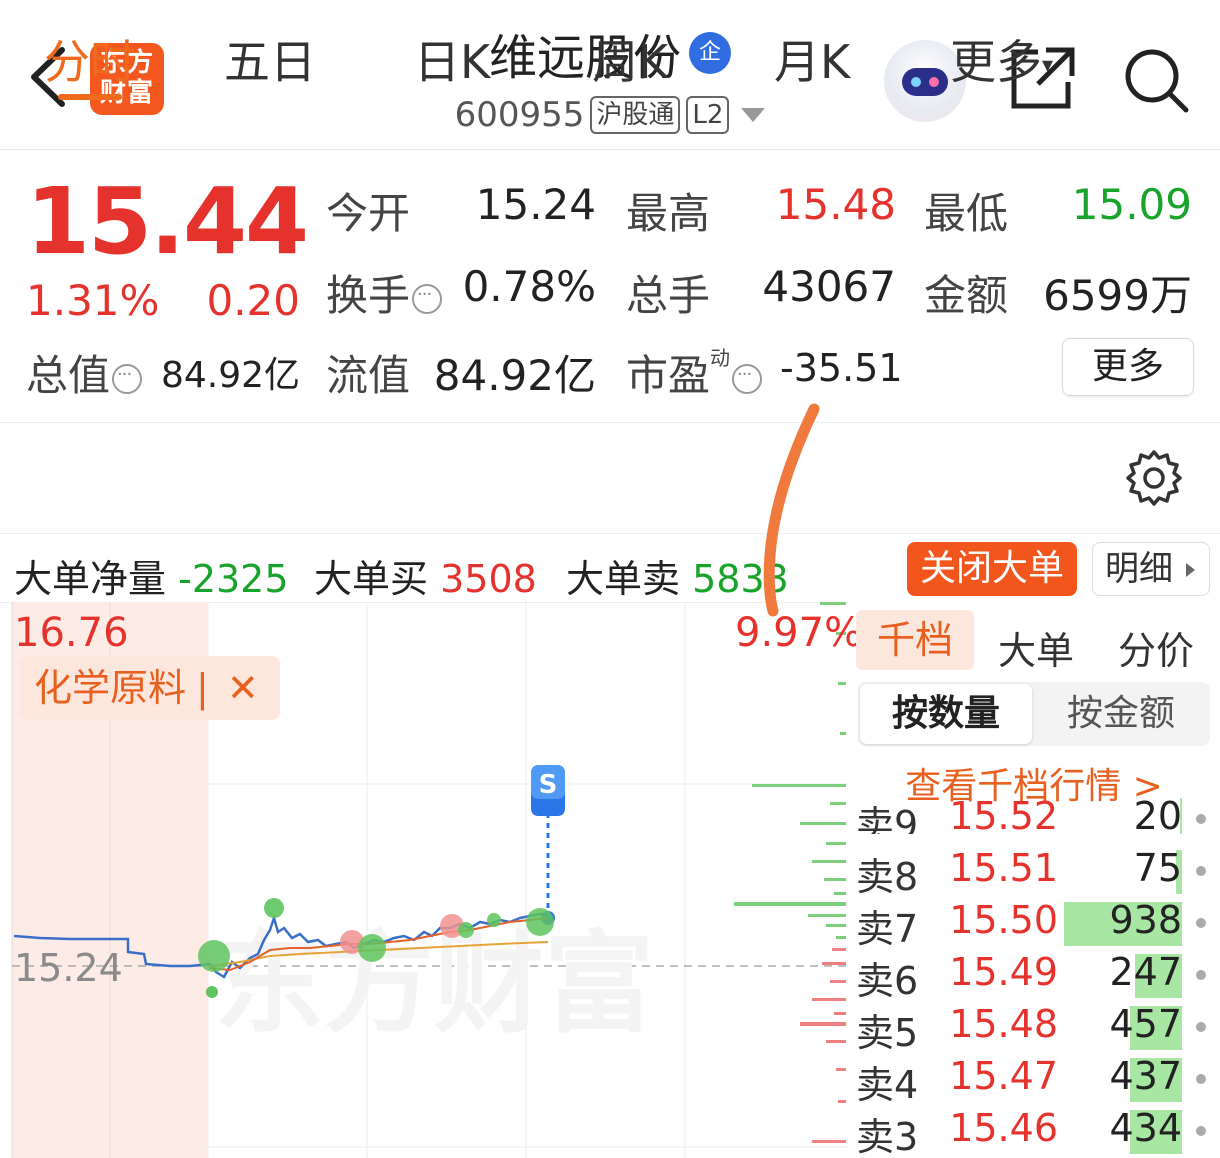  What do you see at coordinates (233, 579) in the screenshot?
I see `big-order-net-value: -2325` at bounding box center [233, 579].